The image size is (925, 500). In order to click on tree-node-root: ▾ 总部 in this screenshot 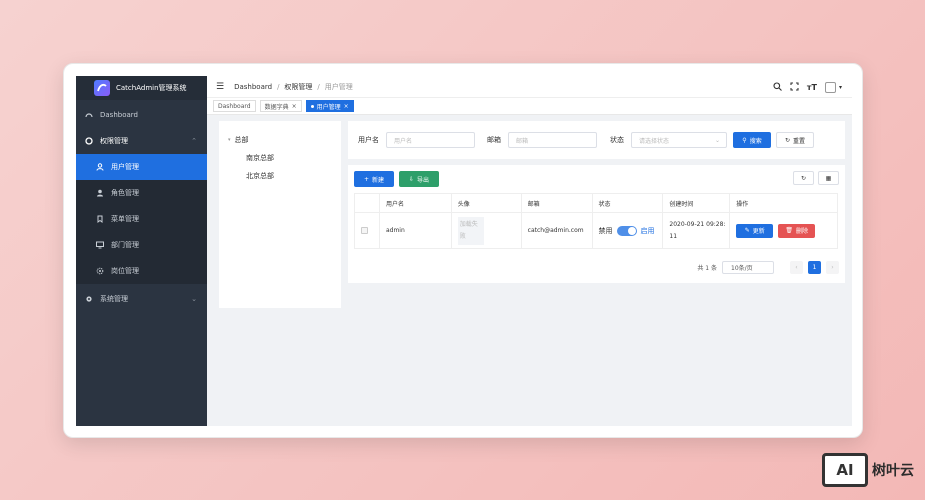, I will do `click(280, 140)`.